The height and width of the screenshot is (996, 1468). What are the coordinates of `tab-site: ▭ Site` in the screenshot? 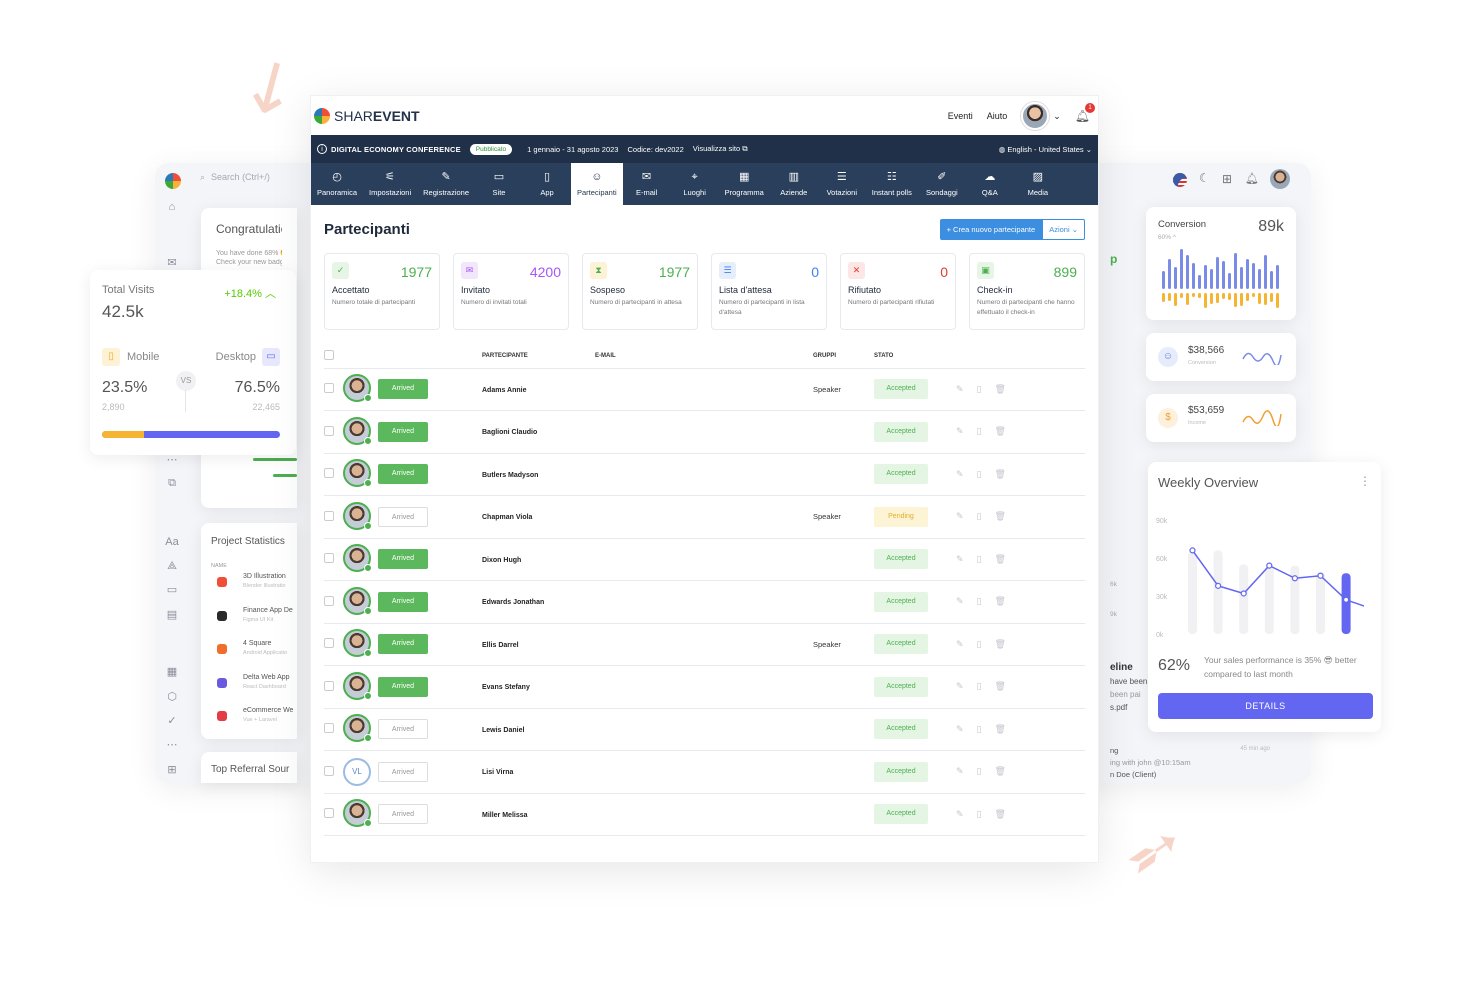 It's located at (499, 184).